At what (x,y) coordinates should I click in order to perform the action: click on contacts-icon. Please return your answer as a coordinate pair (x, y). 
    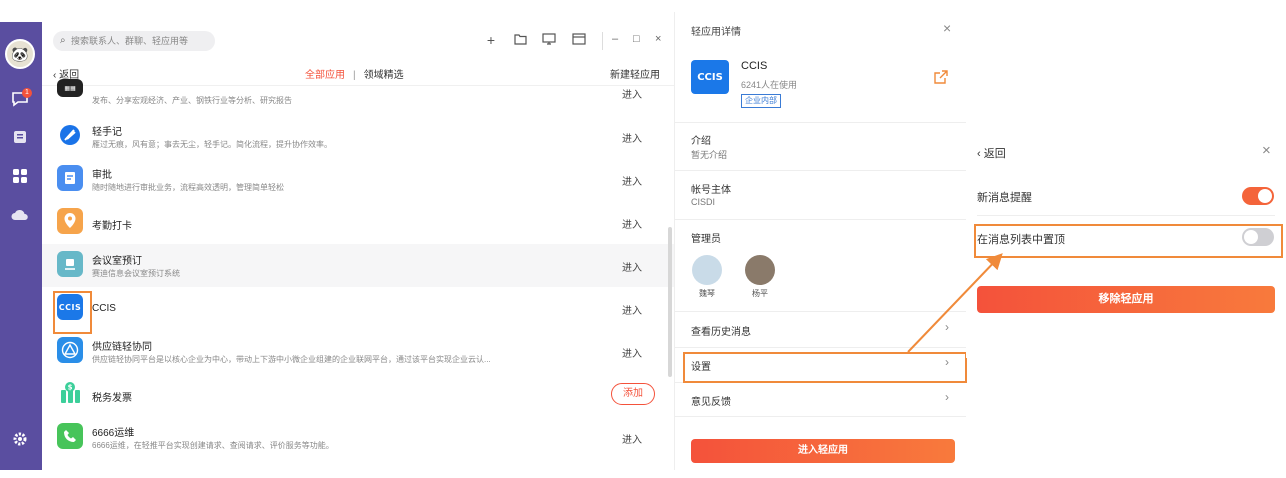
    Looking at the image, I should click on (20, 137).